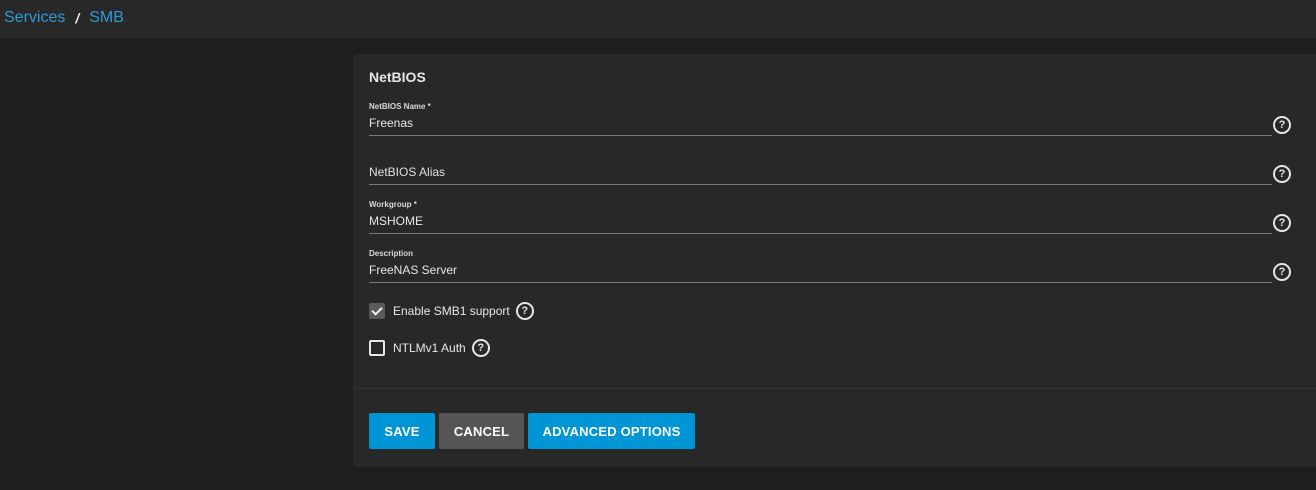 Image resolution: width=1316 pixels, height=490 pixels. What do you see at coordinates (820, 218) in the screenshot?
I see `workgroup-field: Workgroup * MSHOME` at bounding box center [820, 218].